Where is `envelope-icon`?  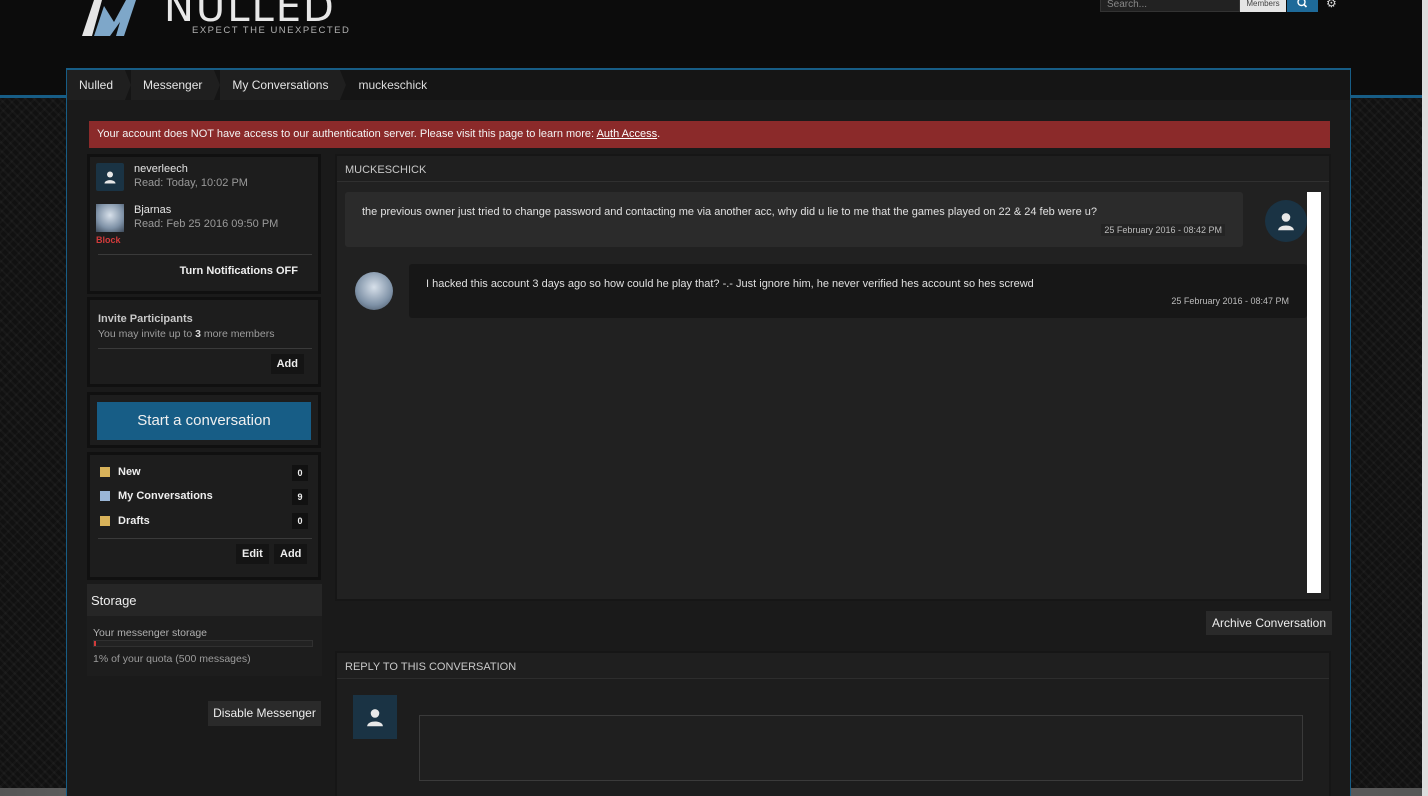 envelope-icon is located at coordinates (105, 496).